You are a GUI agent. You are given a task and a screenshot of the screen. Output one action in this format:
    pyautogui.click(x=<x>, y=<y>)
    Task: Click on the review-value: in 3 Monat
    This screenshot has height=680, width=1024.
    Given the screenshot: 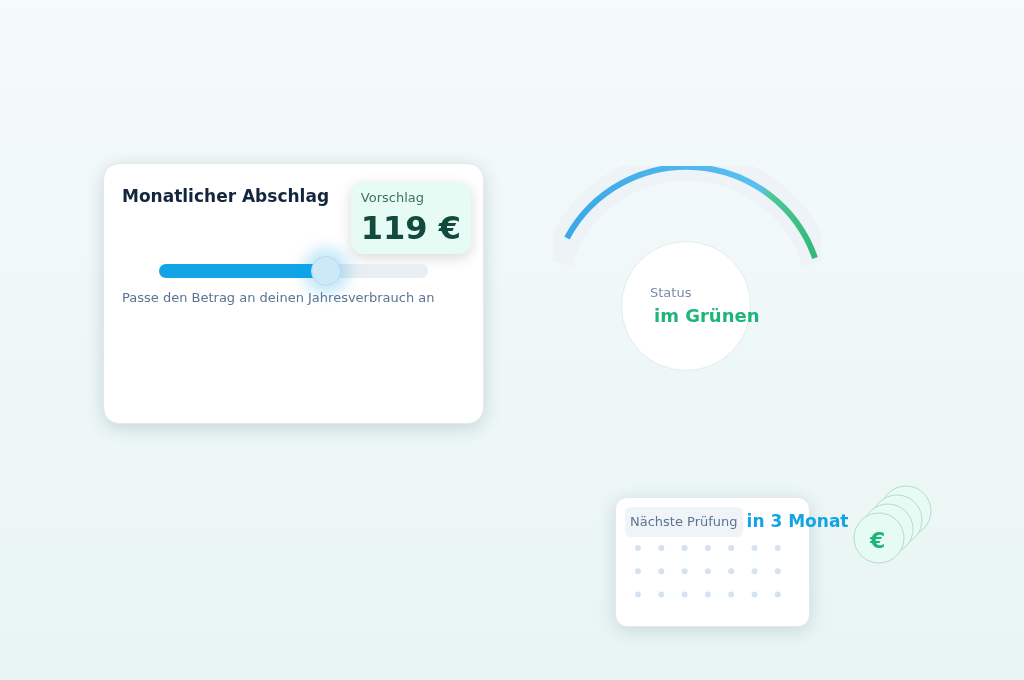 What is the action you would take?
    pyautogui.click(x=797, y=521)
    